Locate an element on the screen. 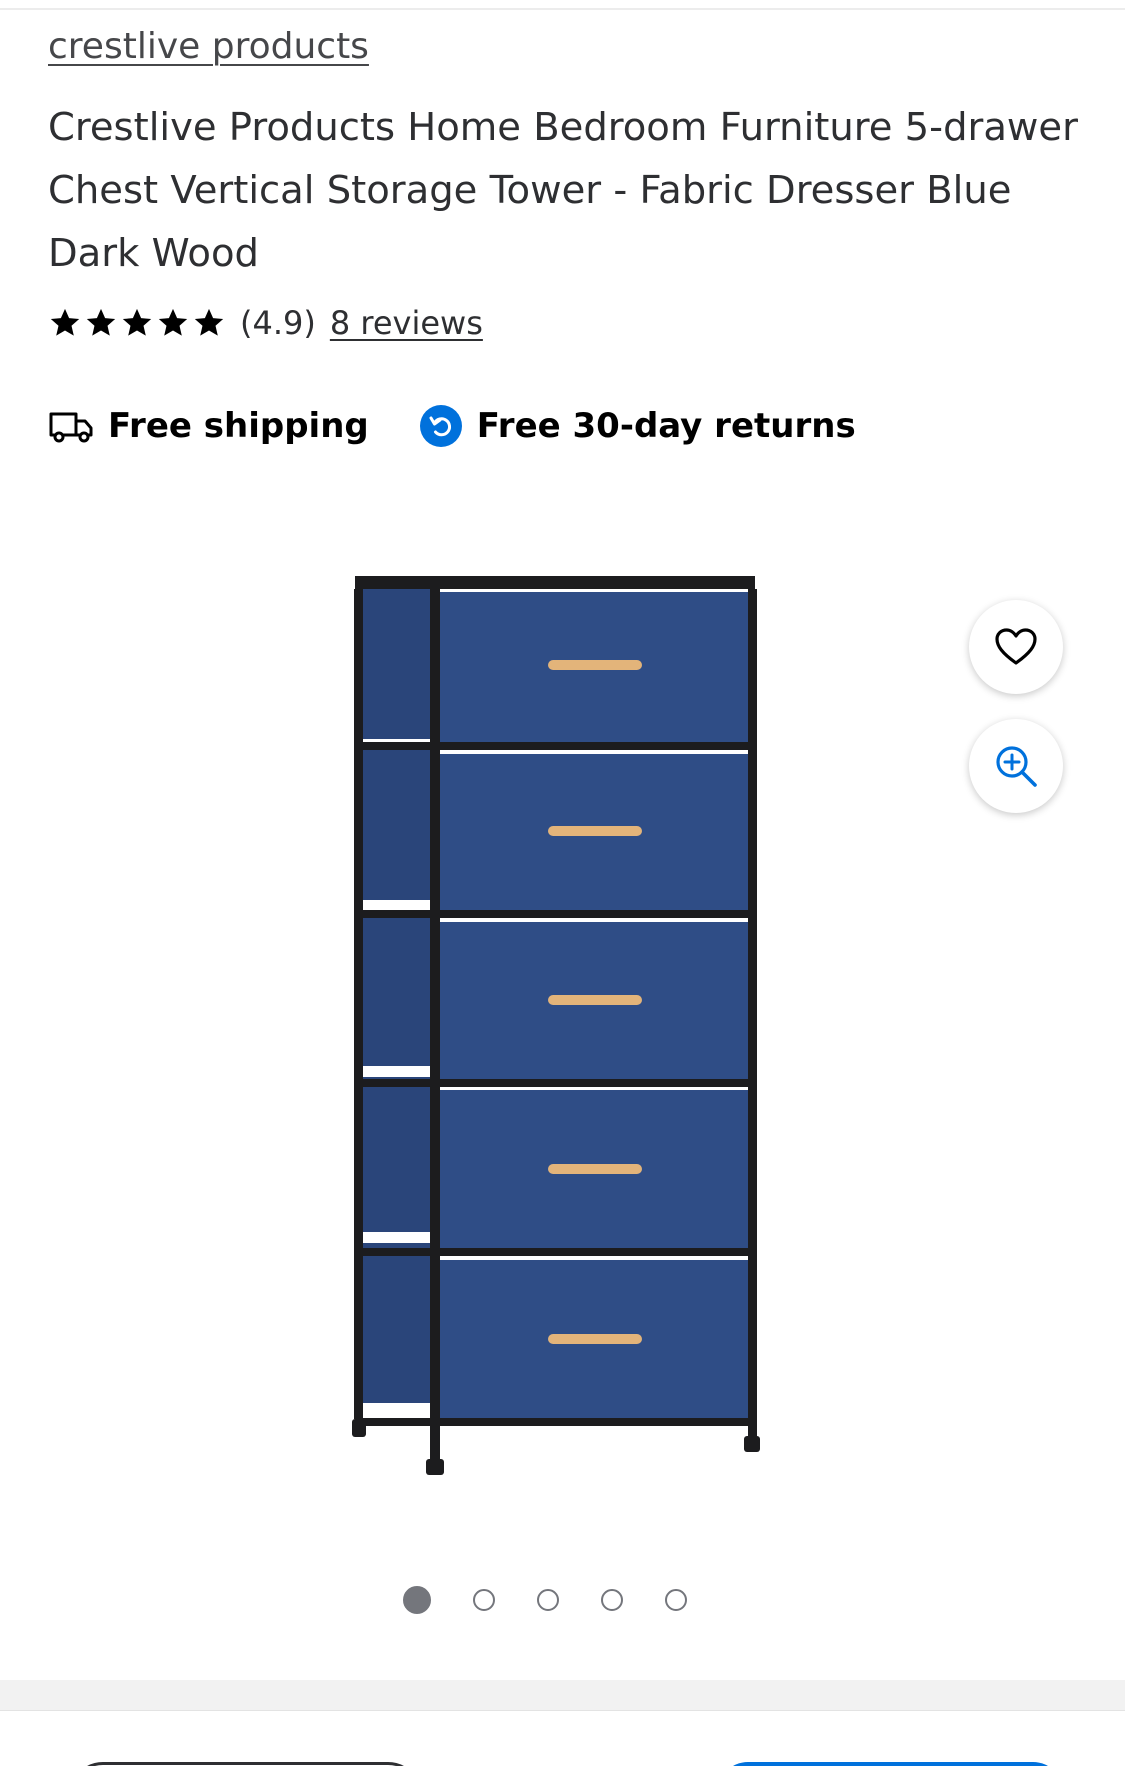  primary-action-button is located at coordinates (890, 1764).